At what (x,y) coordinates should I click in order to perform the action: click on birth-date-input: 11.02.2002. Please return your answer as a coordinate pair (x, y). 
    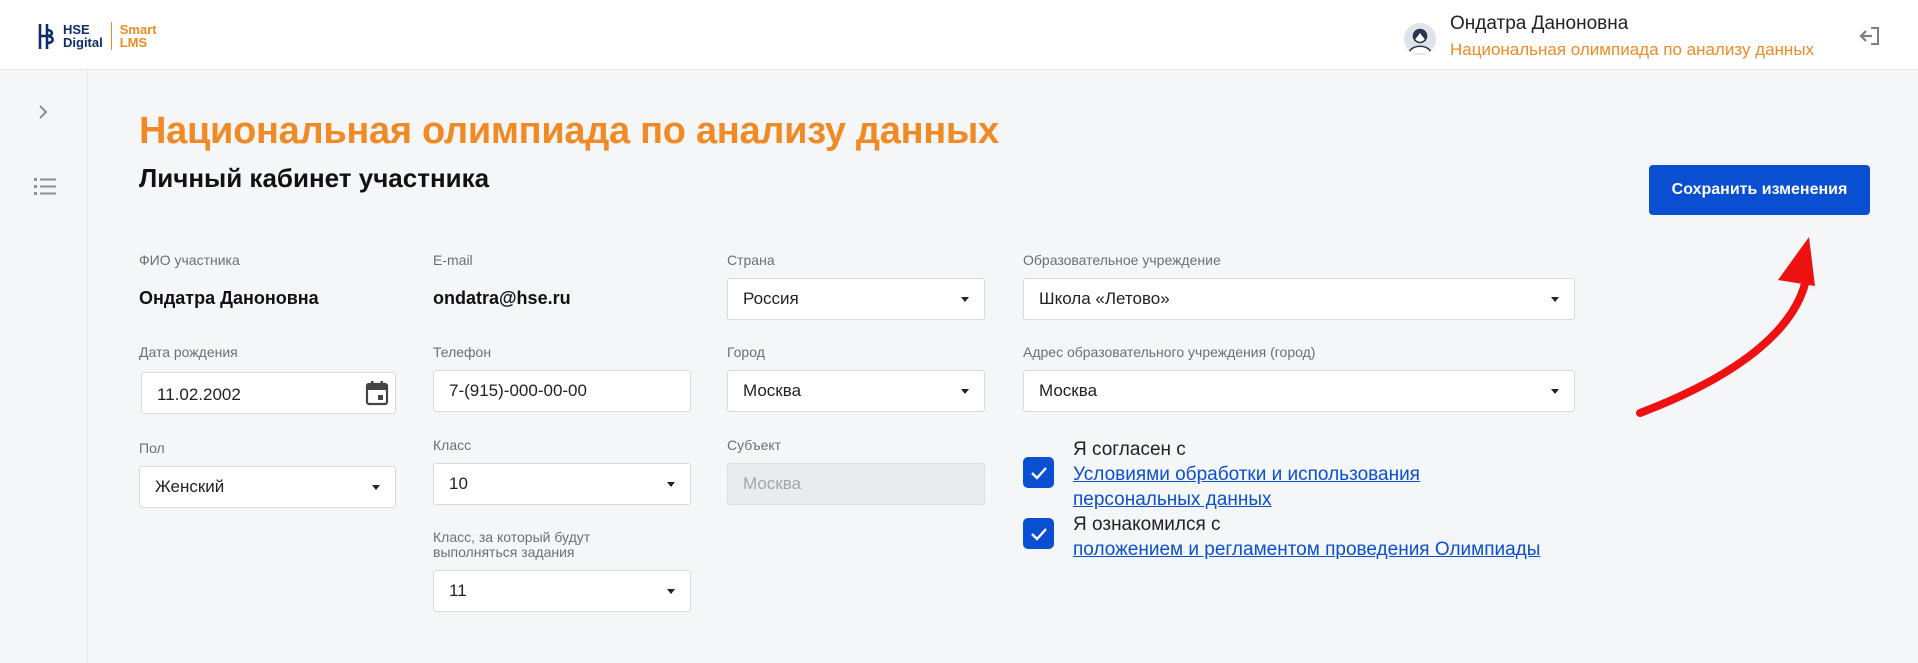
    Looking at the image, I should click on (268, 393).